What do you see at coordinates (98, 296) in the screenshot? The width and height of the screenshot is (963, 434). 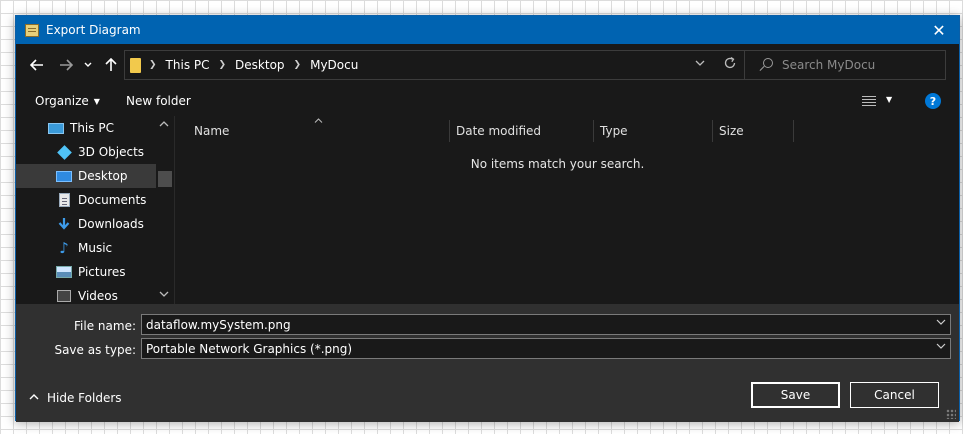 I see `sidebar-item-label: Videos` at bounding box center [98, 296].